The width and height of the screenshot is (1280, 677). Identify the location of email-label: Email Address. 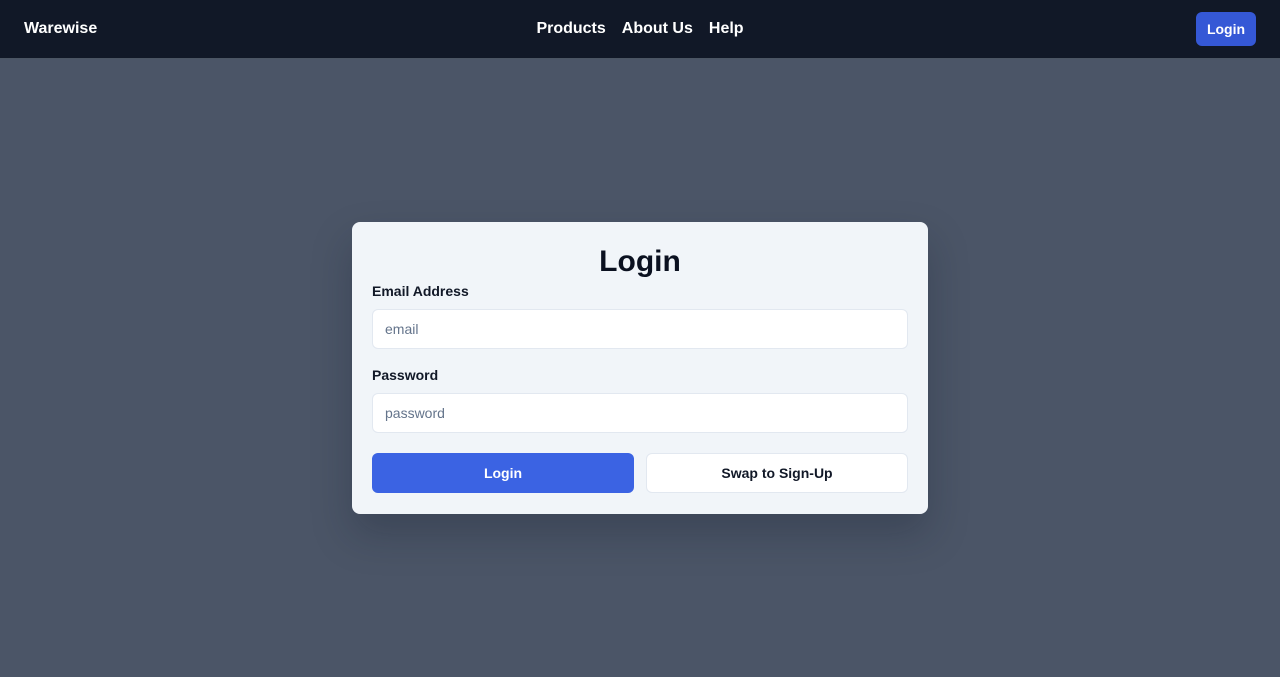
(420, 291).